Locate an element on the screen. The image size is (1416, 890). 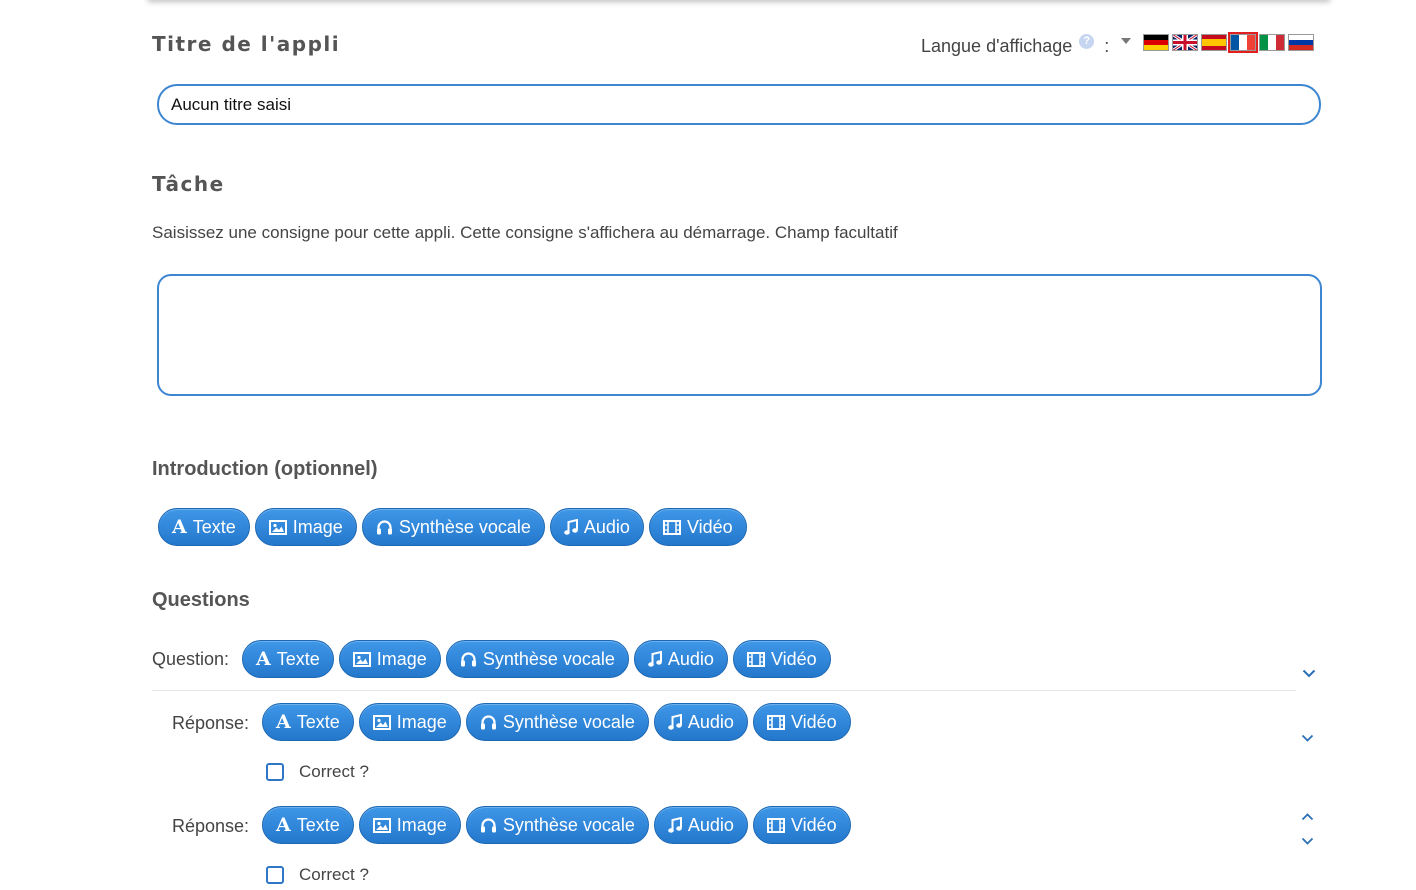
language-dropdown-toggle is located at coordinates (1126, 41).